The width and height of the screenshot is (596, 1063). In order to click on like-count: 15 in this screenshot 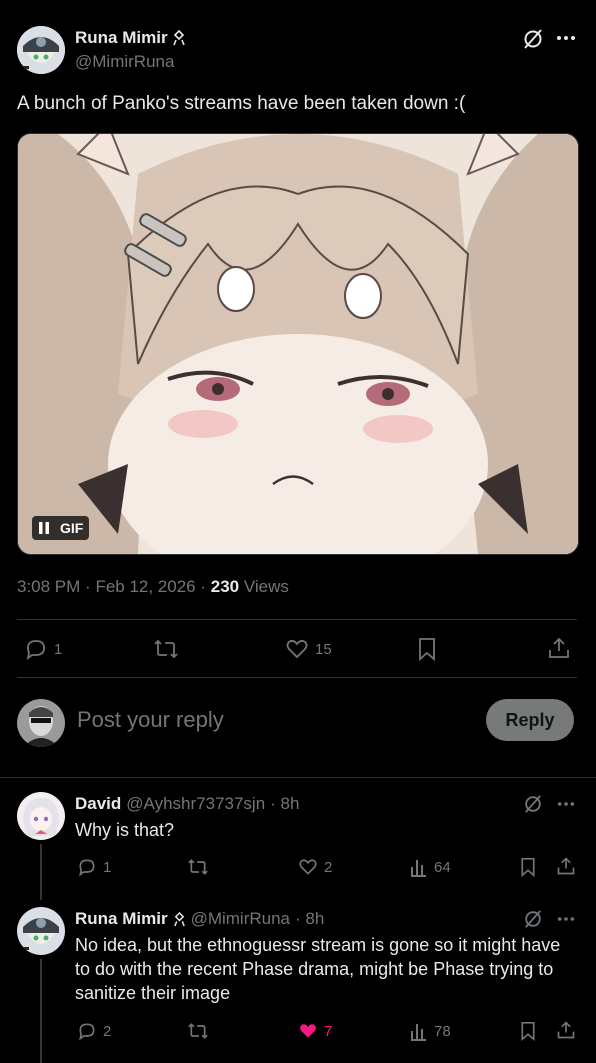, I will do `click(323, 649)`.